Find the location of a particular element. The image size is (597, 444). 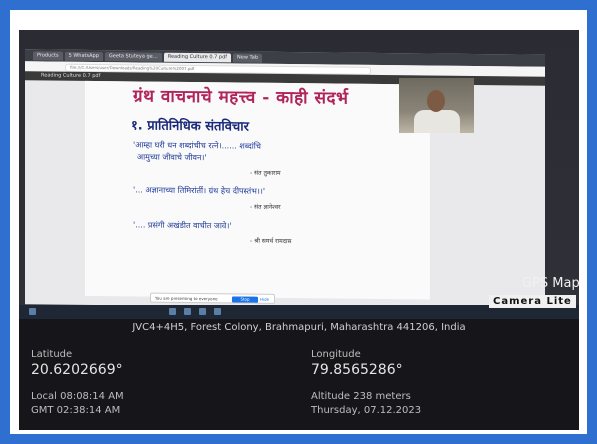

latitude-label: Latitude is located at coordinates (52, 354).